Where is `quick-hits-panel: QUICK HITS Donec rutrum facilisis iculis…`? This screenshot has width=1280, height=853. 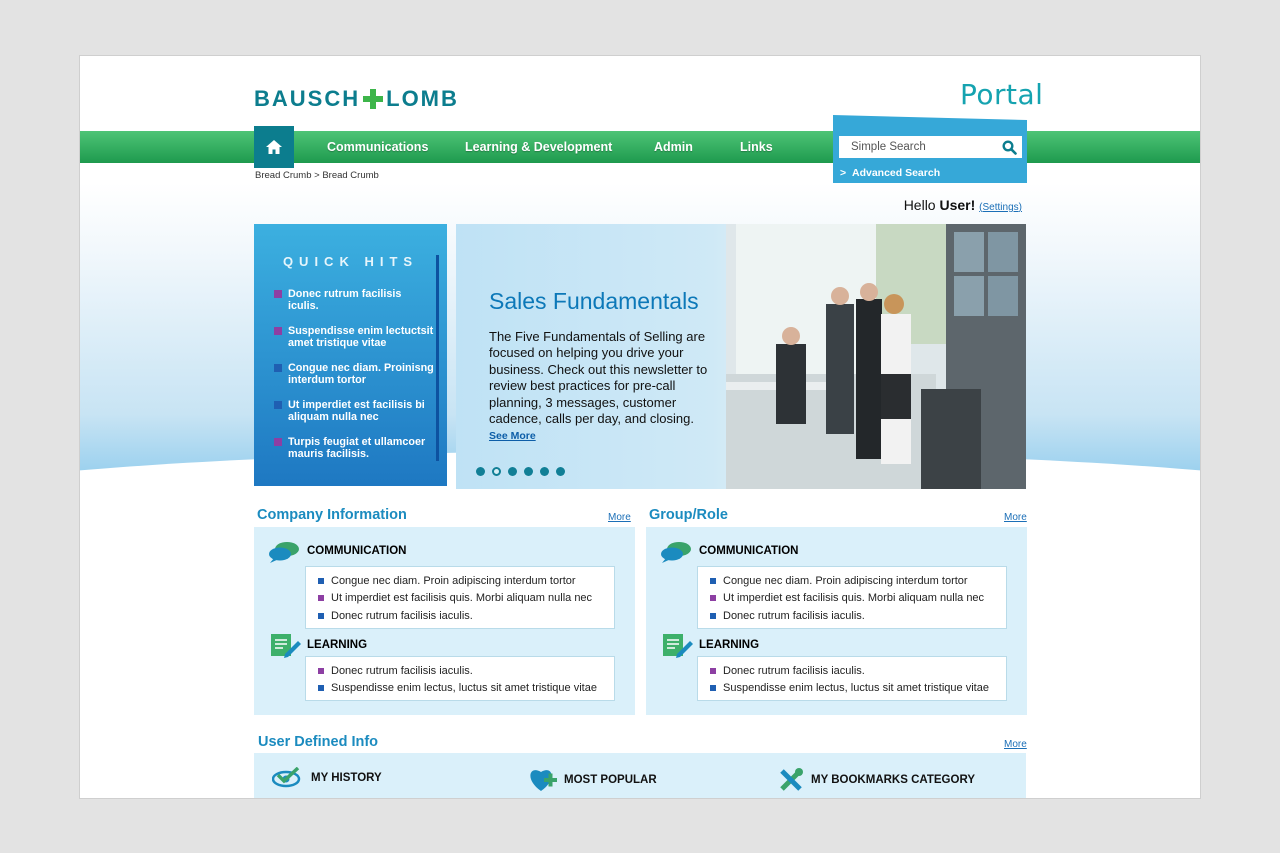 quick-hits-panel: QUICK HITS Donec rutrum facilisis iculis… is located at coordinates (350, 355).